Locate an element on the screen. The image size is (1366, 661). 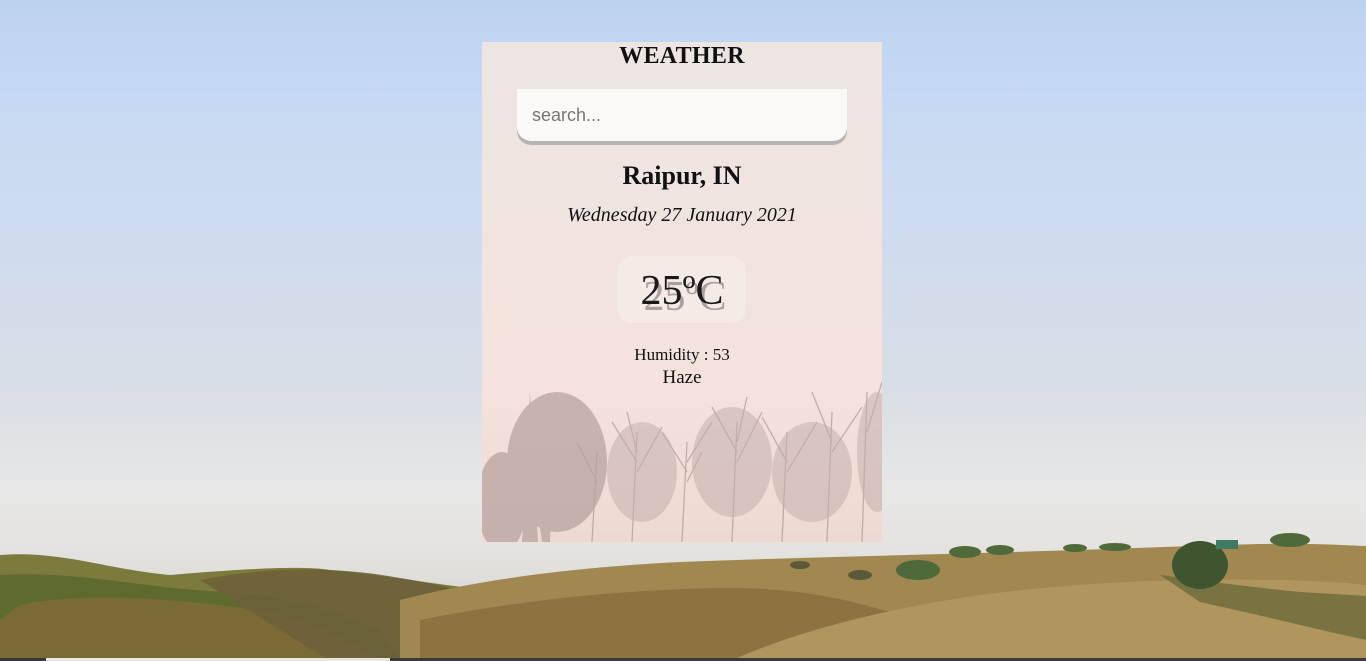
search-box is located at coordinates (682, 115).